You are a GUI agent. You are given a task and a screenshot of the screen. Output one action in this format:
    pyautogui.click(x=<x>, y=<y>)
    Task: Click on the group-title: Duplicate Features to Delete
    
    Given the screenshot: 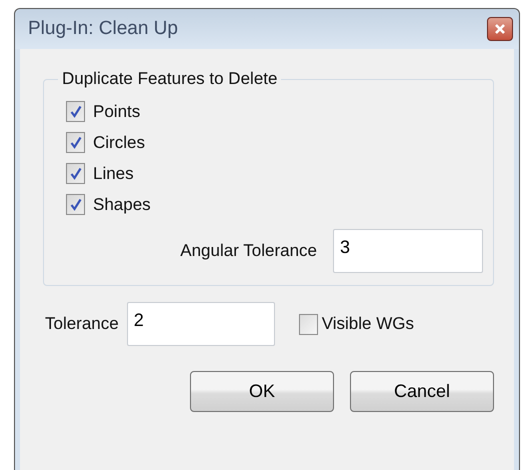 What is the action you would take?
    pyautogui.click(x=169, y=79)
    